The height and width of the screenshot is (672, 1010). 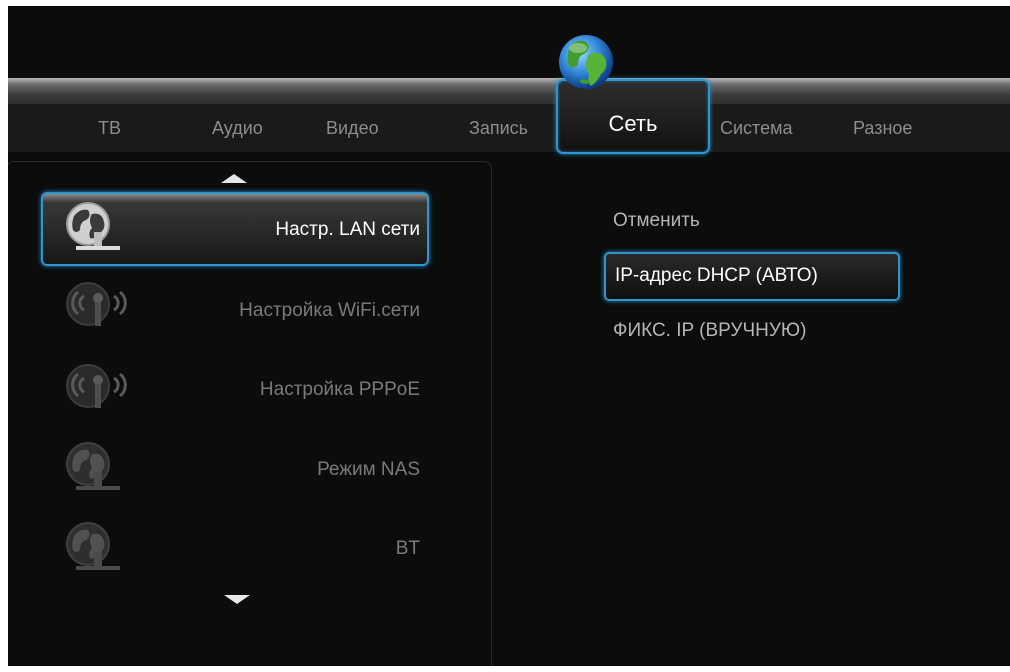 I want to click on menu-item-wifi-settings: Настройка WiFi.сети, so click(x=329, y=311).